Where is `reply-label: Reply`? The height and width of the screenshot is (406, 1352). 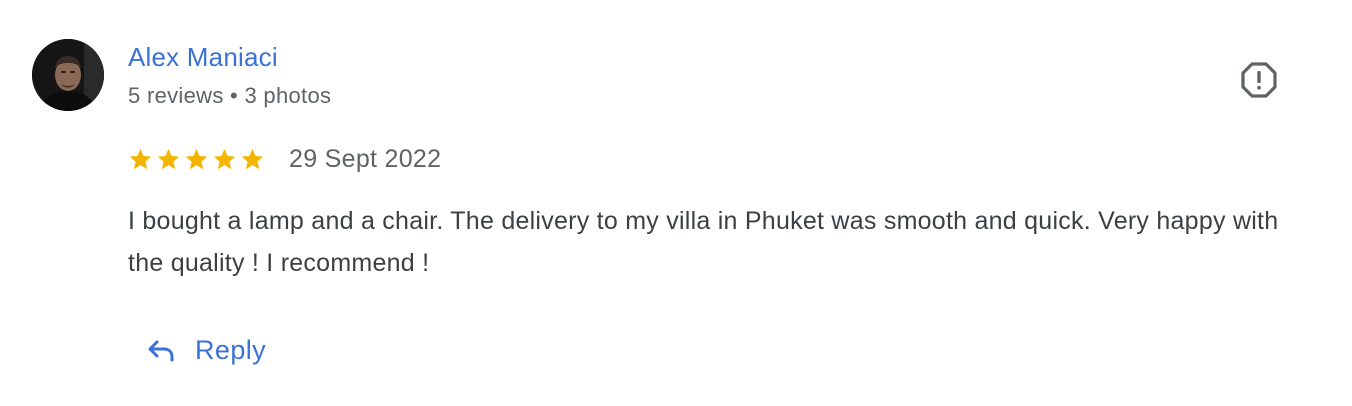 reply-label: Reply is located at coordinates (231, 349).